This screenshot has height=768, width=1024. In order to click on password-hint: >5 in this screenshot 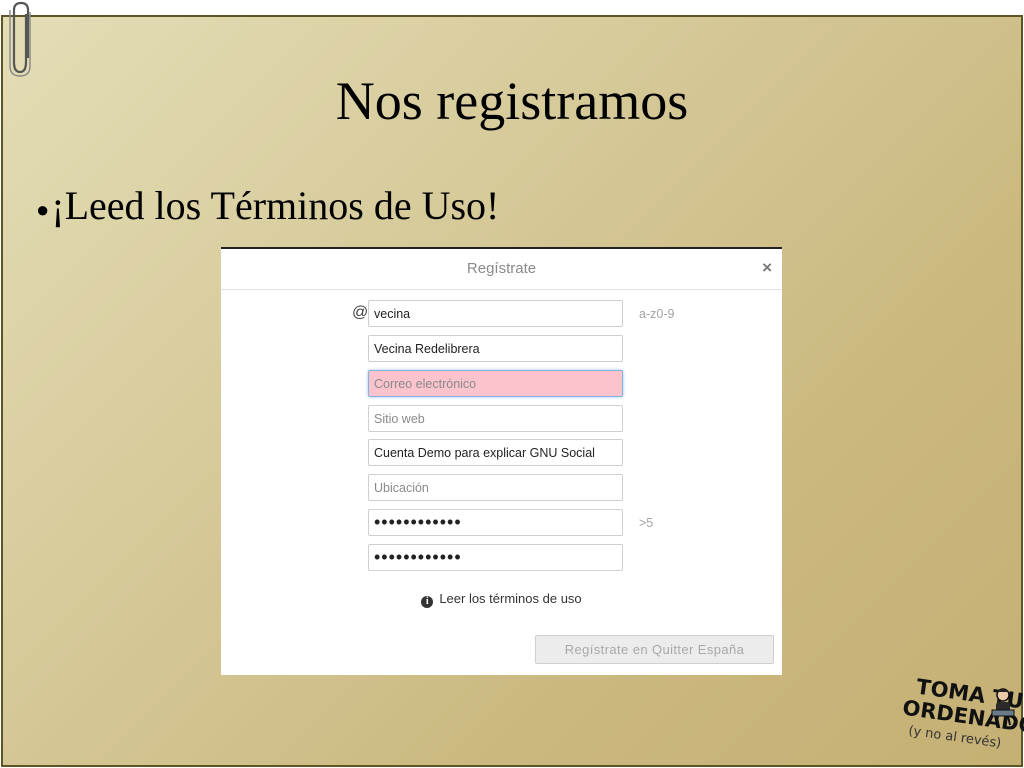, I will do `click(646, 523)`.